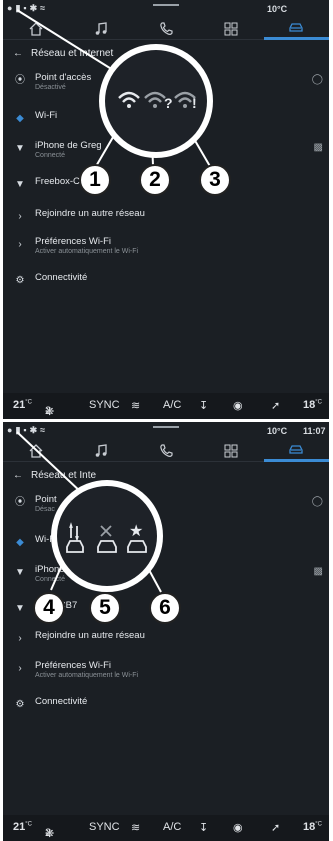 Image resolution: width=333 pixels, height=841 pixels. I want to click on callout-2: 2, so click(155, 180).